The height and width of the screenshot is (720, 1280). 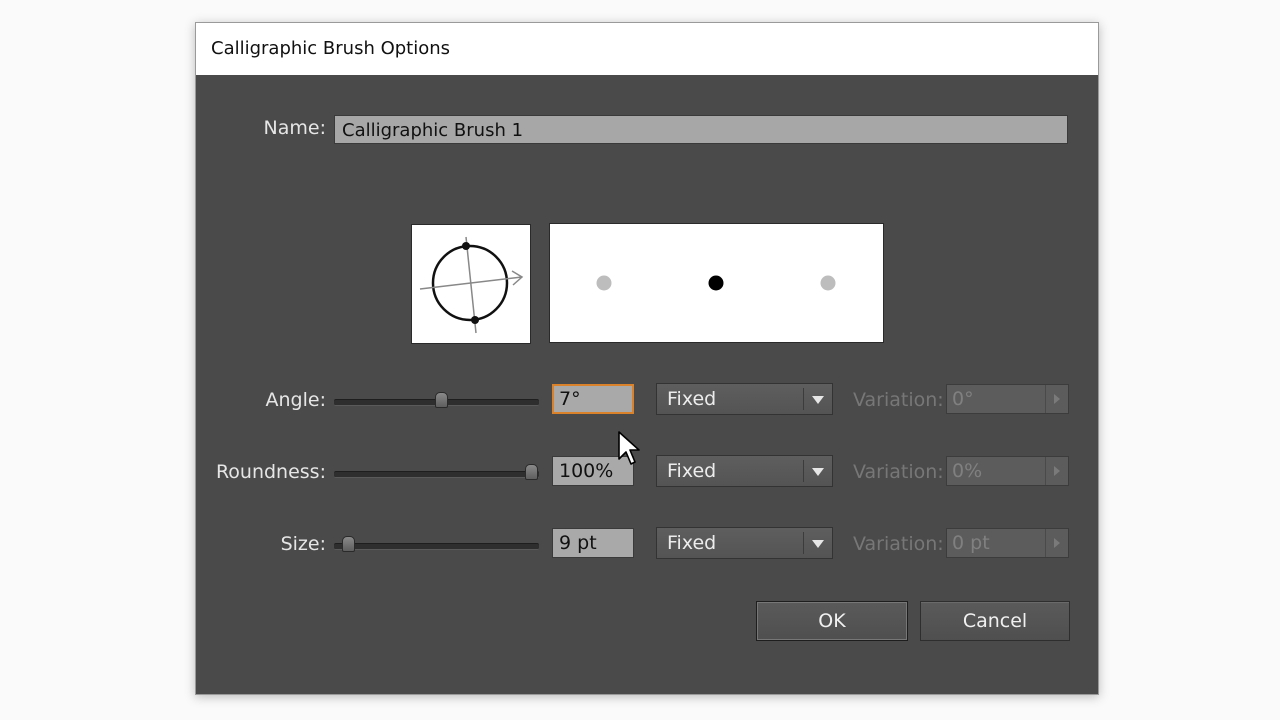 I want to click on roundness-label: Roundness:, so click(x=270, y=472).